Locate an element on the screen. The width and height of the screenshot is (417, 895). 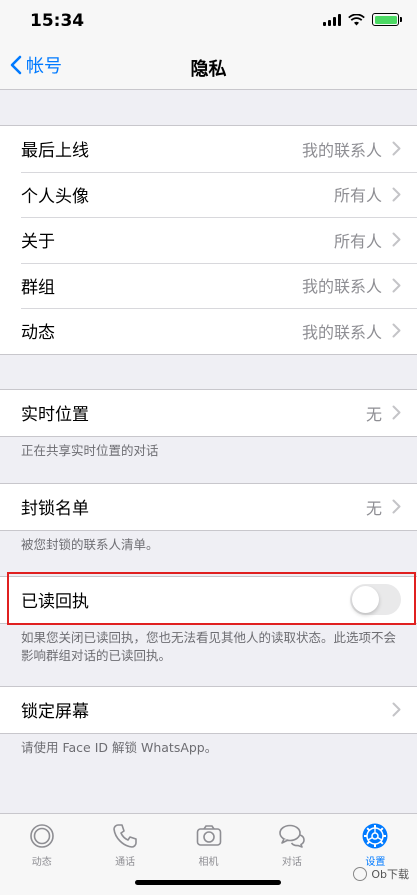
row-screen-lock: 锁定屏幕 is located at coordinates (208, 710).